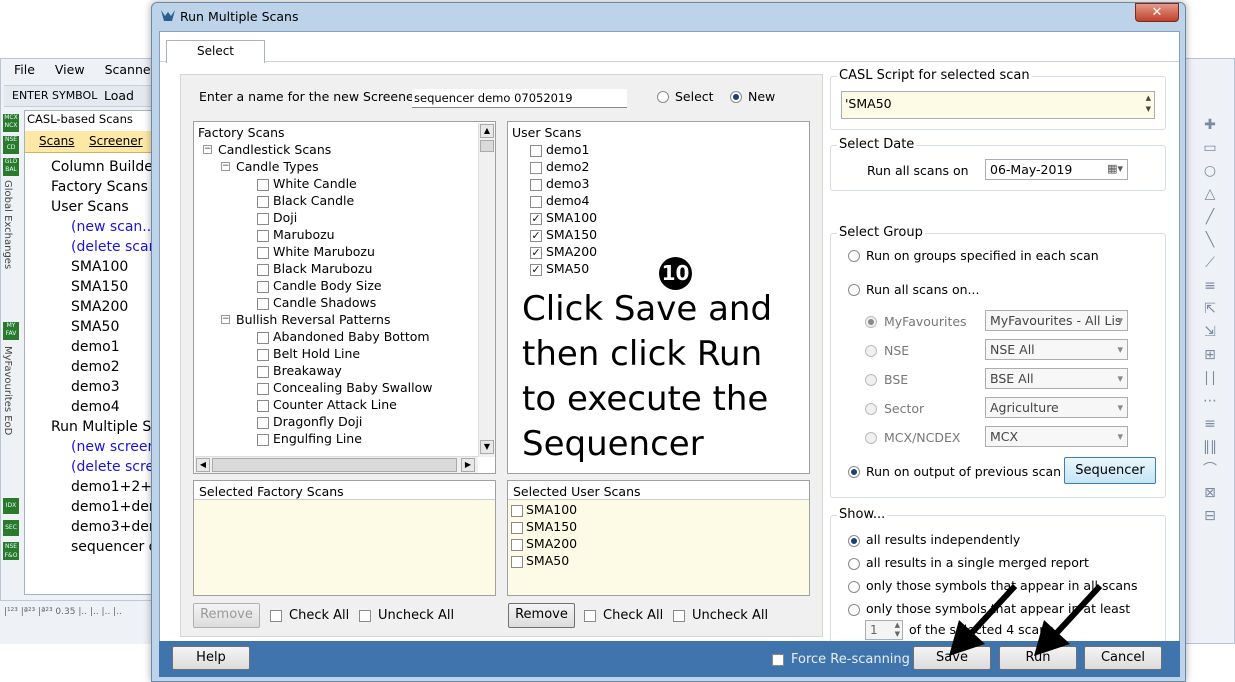 Image resolution: width=1235 pixels, height=682 pixels. I want to click on bg-tree-item: SMA100, so click(99, 267).